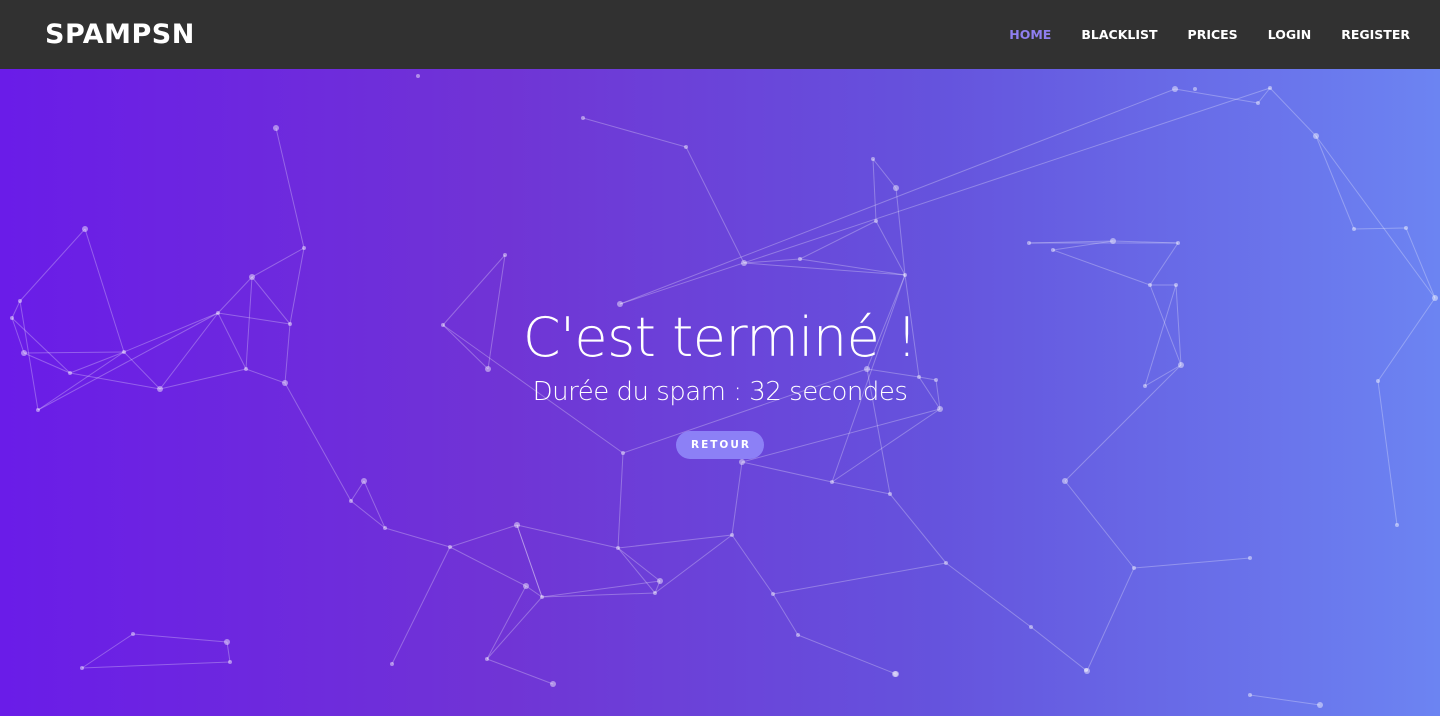 This screenshot has height=716, width=1440. I want to click on nav-register: REGISTER, so click(1375, 34).